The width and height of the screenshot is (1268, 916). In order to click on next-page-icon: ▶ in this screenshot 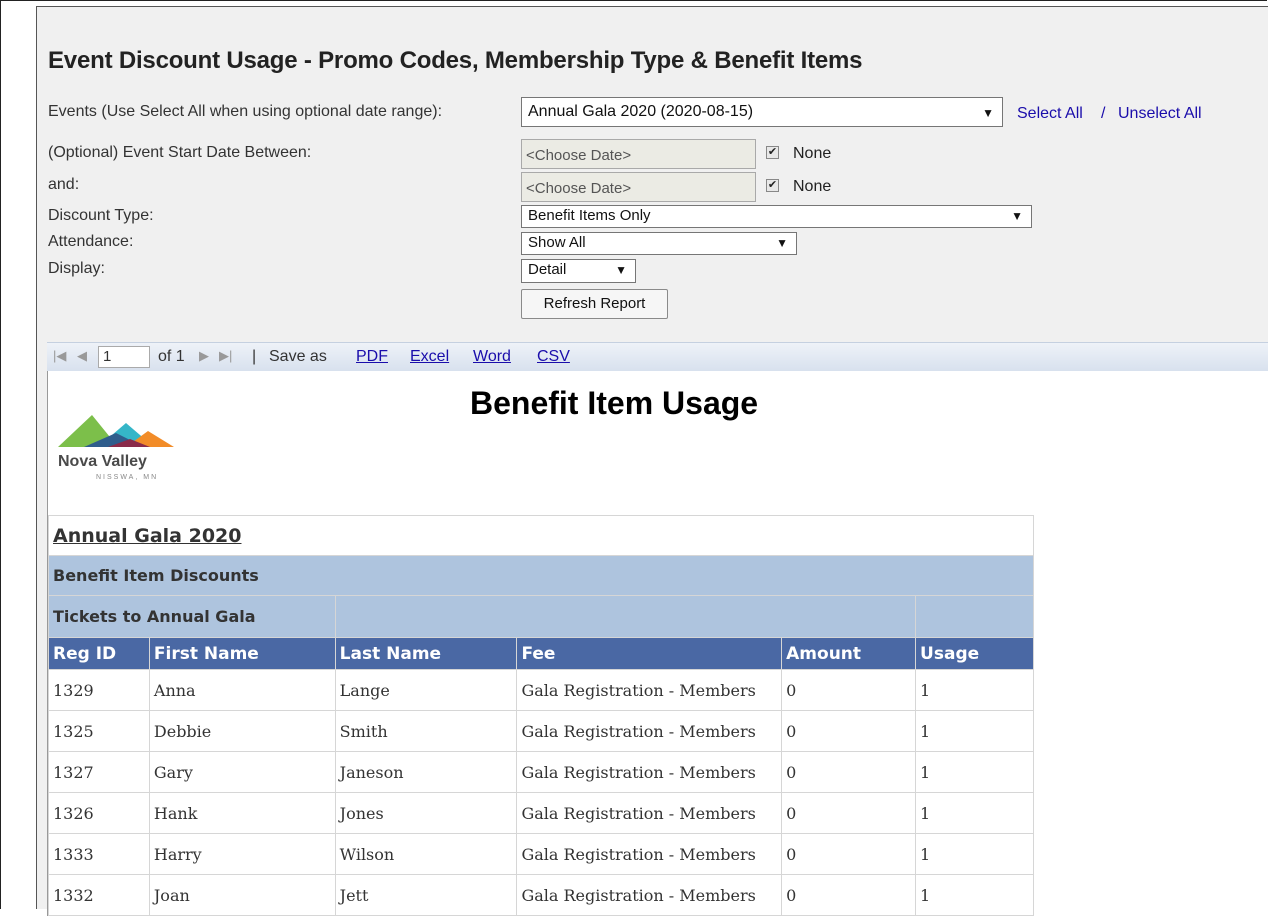, I will do `click(204, 356)`.